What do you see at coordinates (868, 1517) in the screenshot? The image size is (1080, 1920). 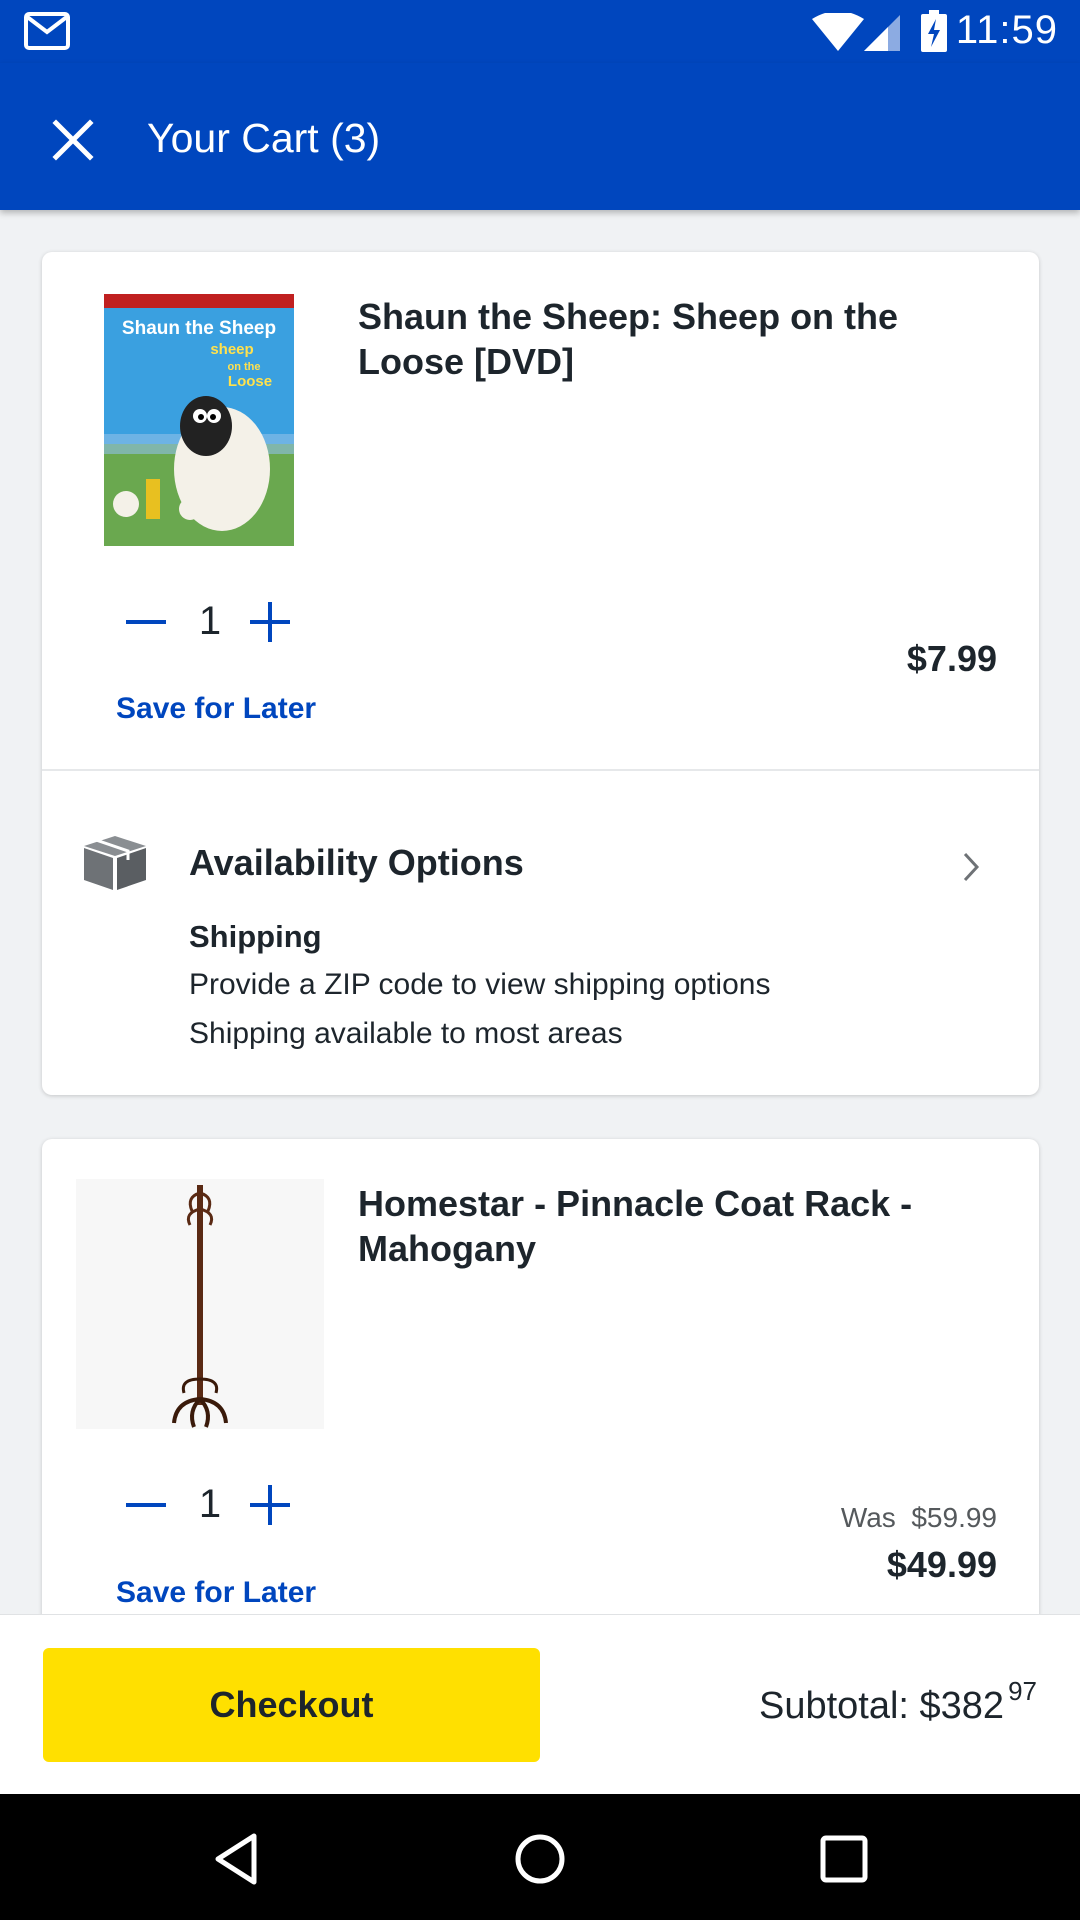 I see `was-label: Was` at bounding box center [868, 1517].